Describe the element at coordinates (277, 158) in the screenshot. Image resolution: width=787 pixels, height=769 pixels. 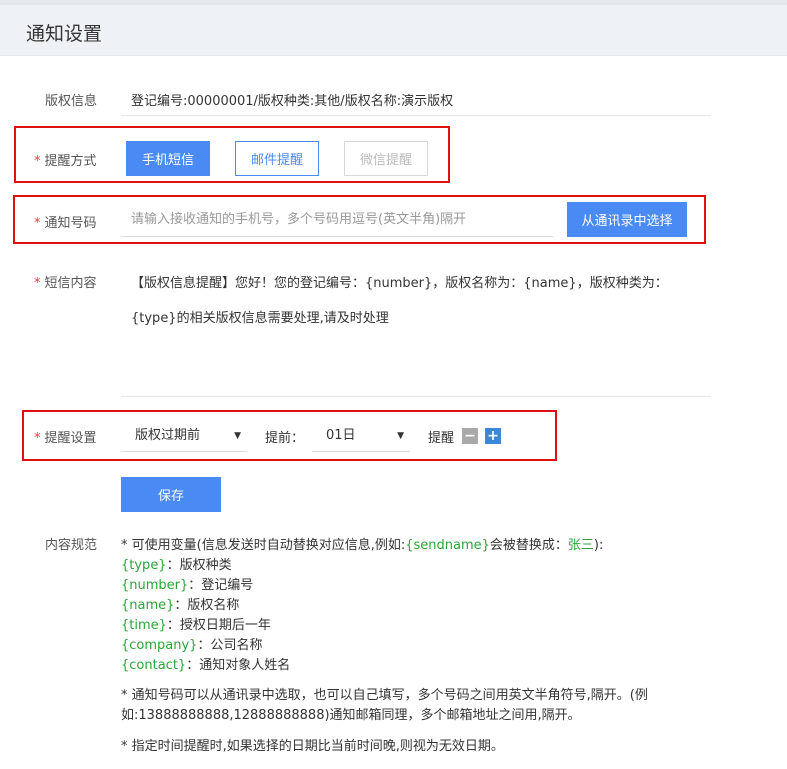
I see `email-option-button: 邮件提醒` at that location.